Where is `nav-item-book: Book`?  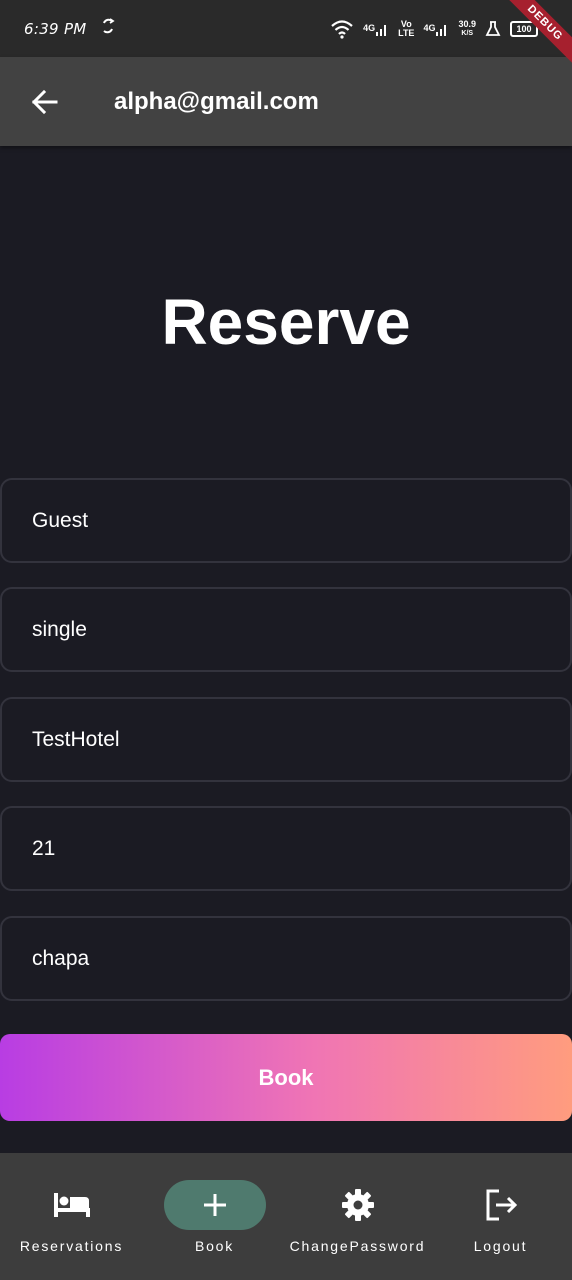 nav-item-book: Book is located at coordinates (215, 1203).